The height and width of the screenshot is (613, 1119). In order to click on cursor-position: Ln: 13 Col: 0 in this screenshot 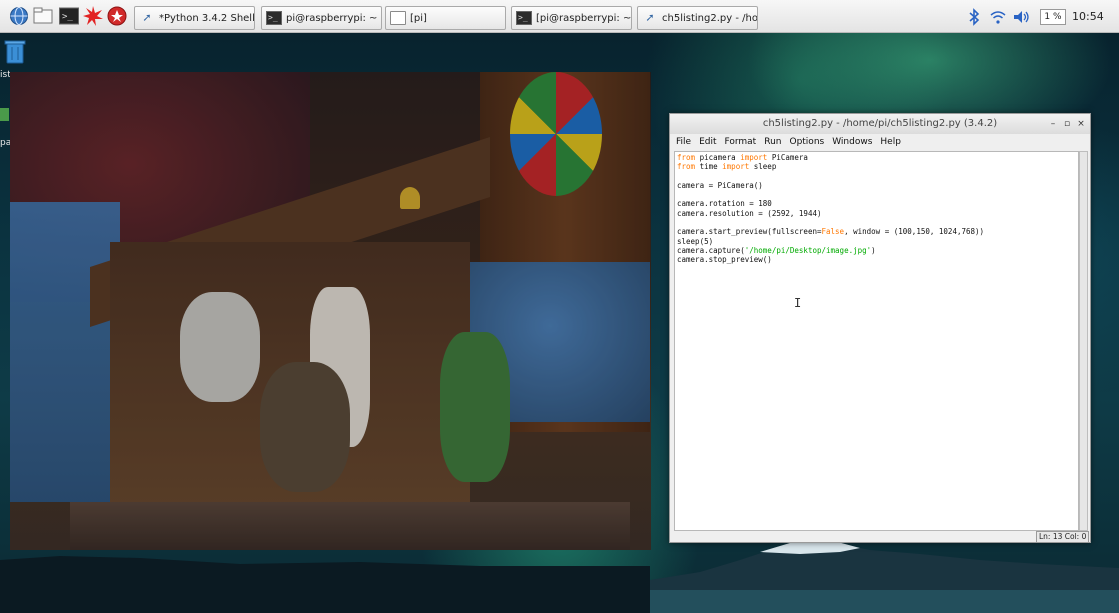, I will do `click(1063, 536)`.